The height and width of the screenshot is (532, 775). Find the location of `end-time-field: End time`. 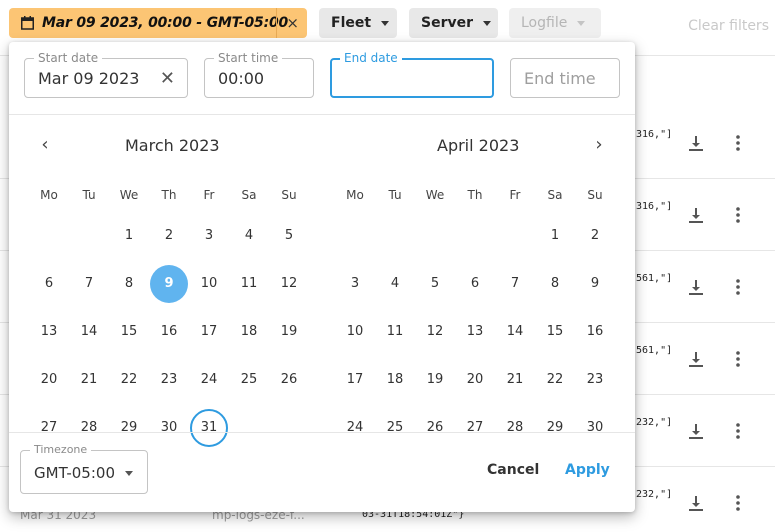

end-time-field: End time is located at coordinates (565, 78).